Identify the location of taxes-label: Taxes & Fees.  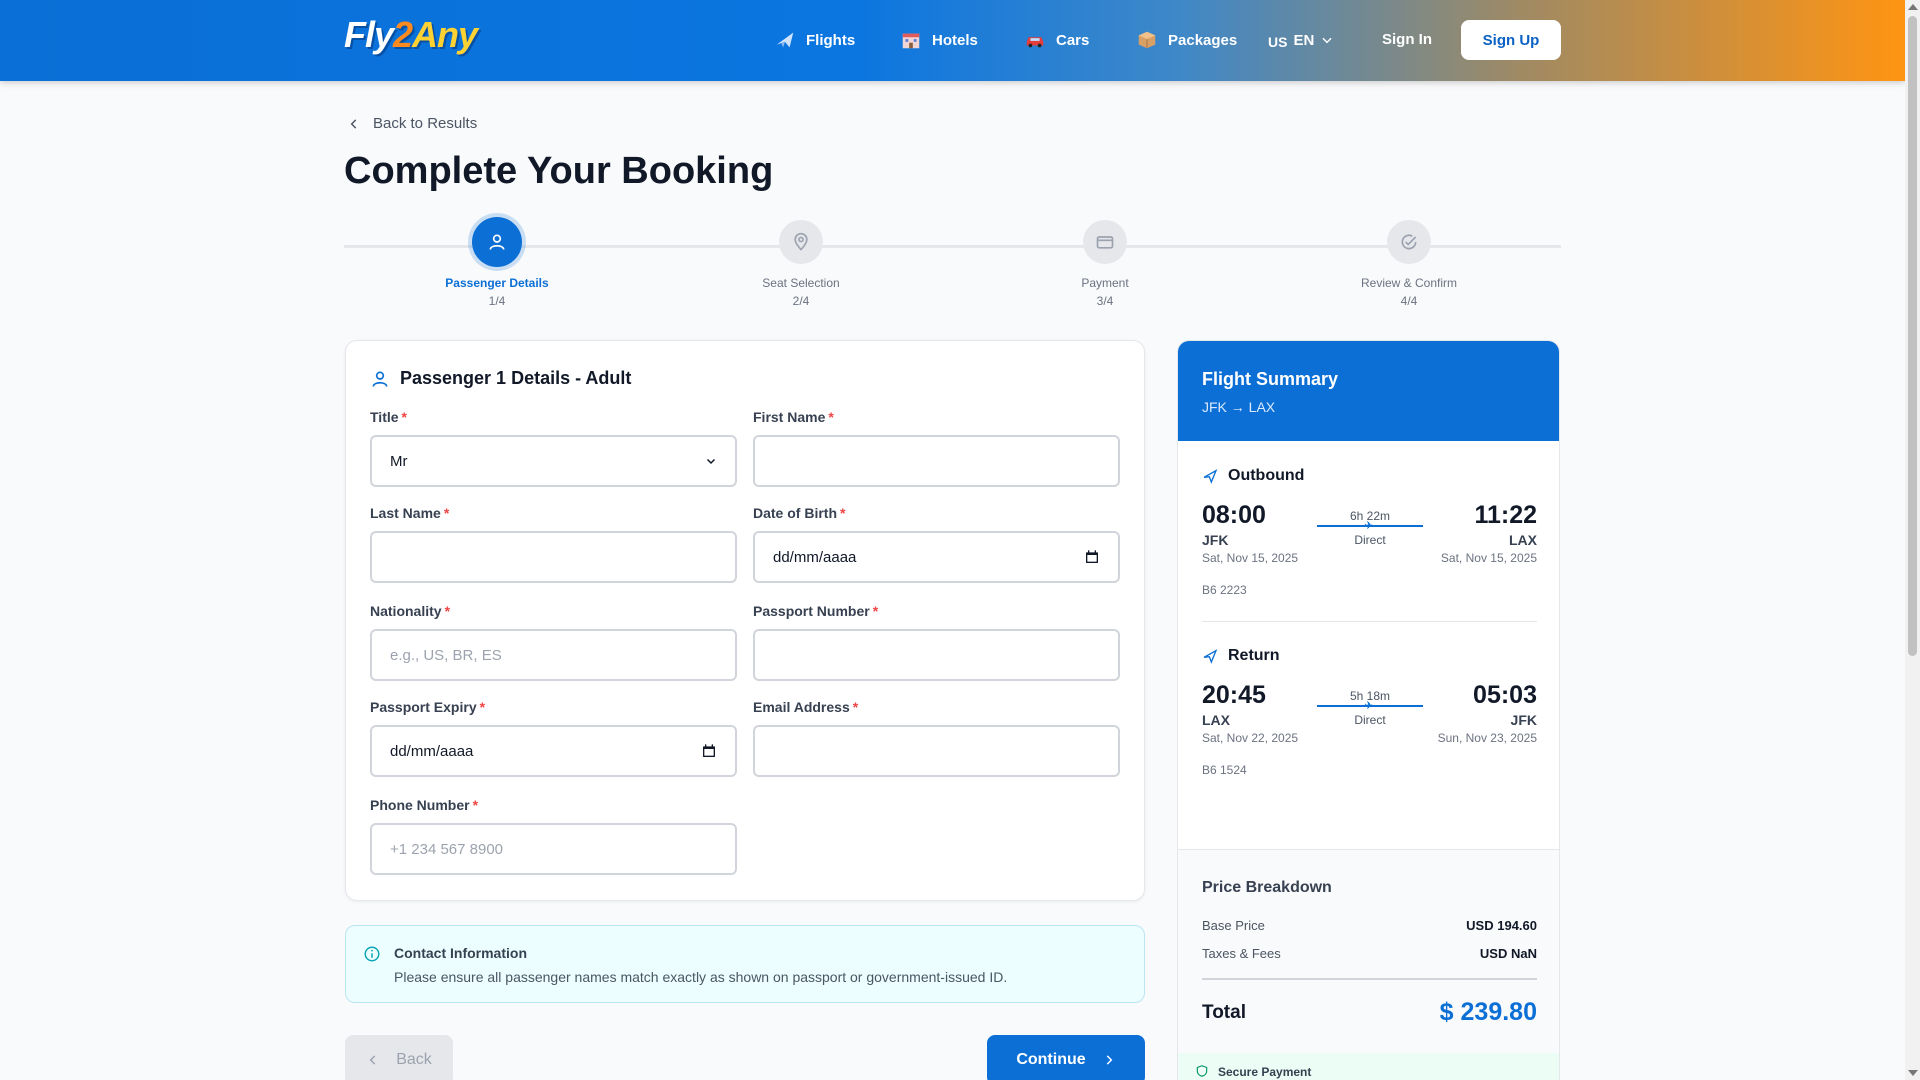
(1241, 953).